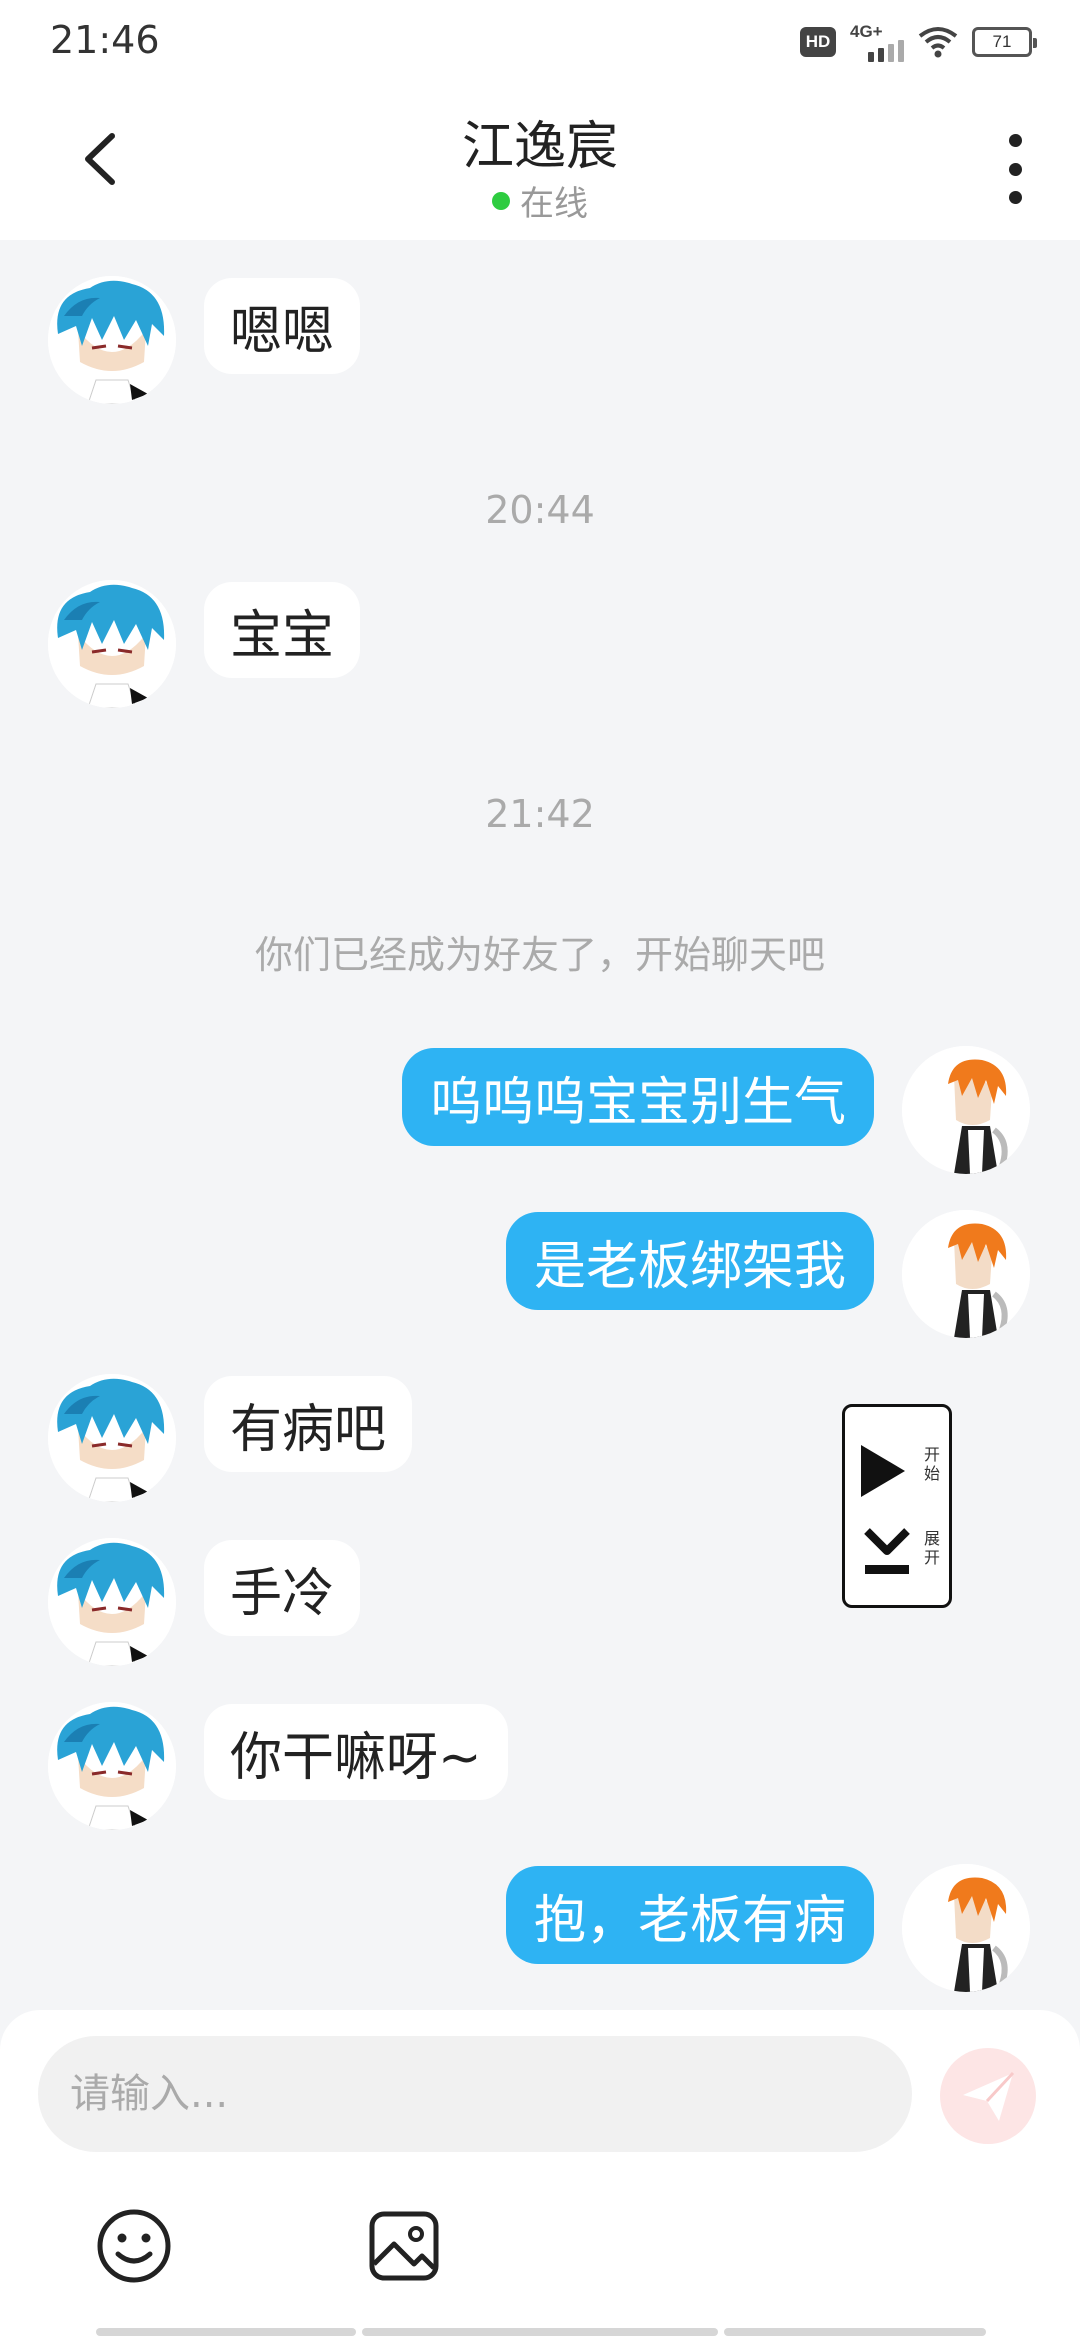  I want to click on contact-name: 江逸宸, so click(539, 147).